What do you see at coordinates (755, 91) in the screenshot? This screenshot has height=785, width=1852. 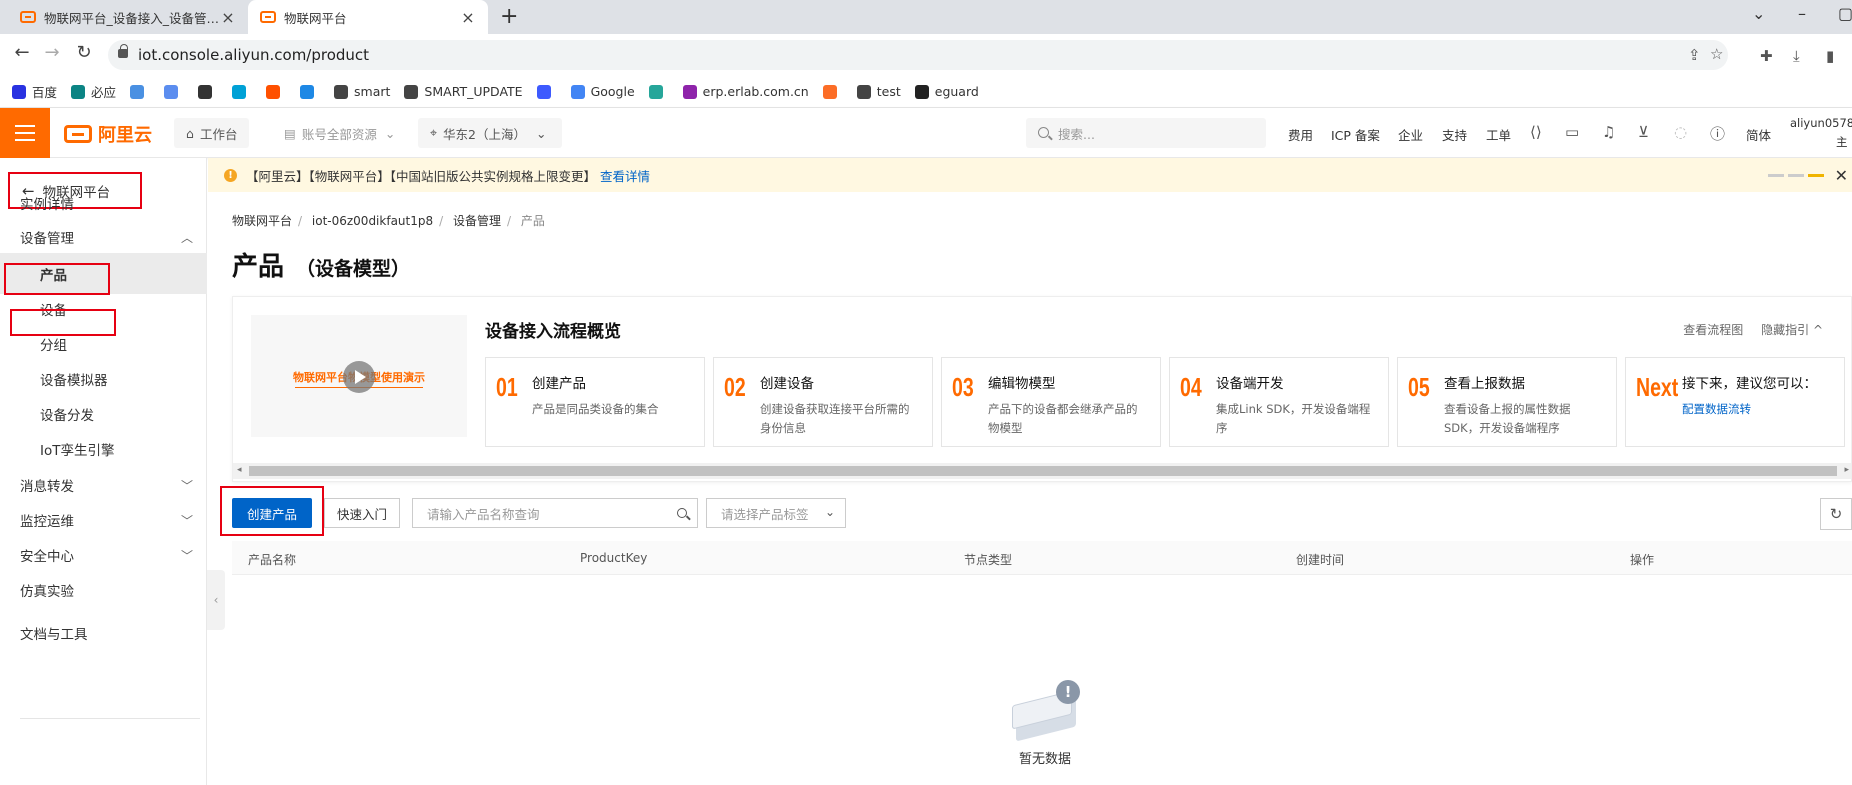 I see `bookmark-label: erp.erlab.com.cn` at bounding box center [755, 91].